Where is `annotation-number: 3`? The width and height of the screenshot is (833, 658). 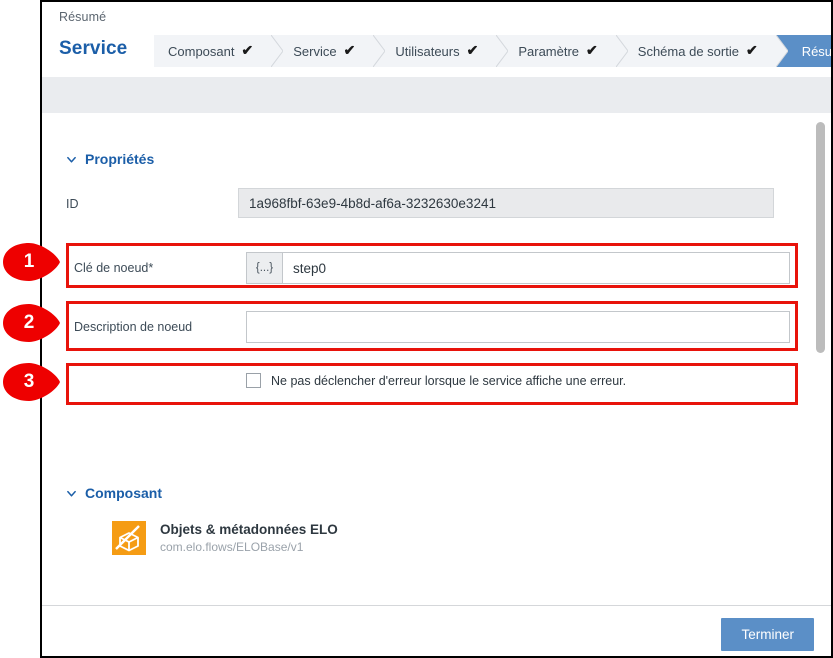 annotation-number: 3 is located at coordinates (29, 381).